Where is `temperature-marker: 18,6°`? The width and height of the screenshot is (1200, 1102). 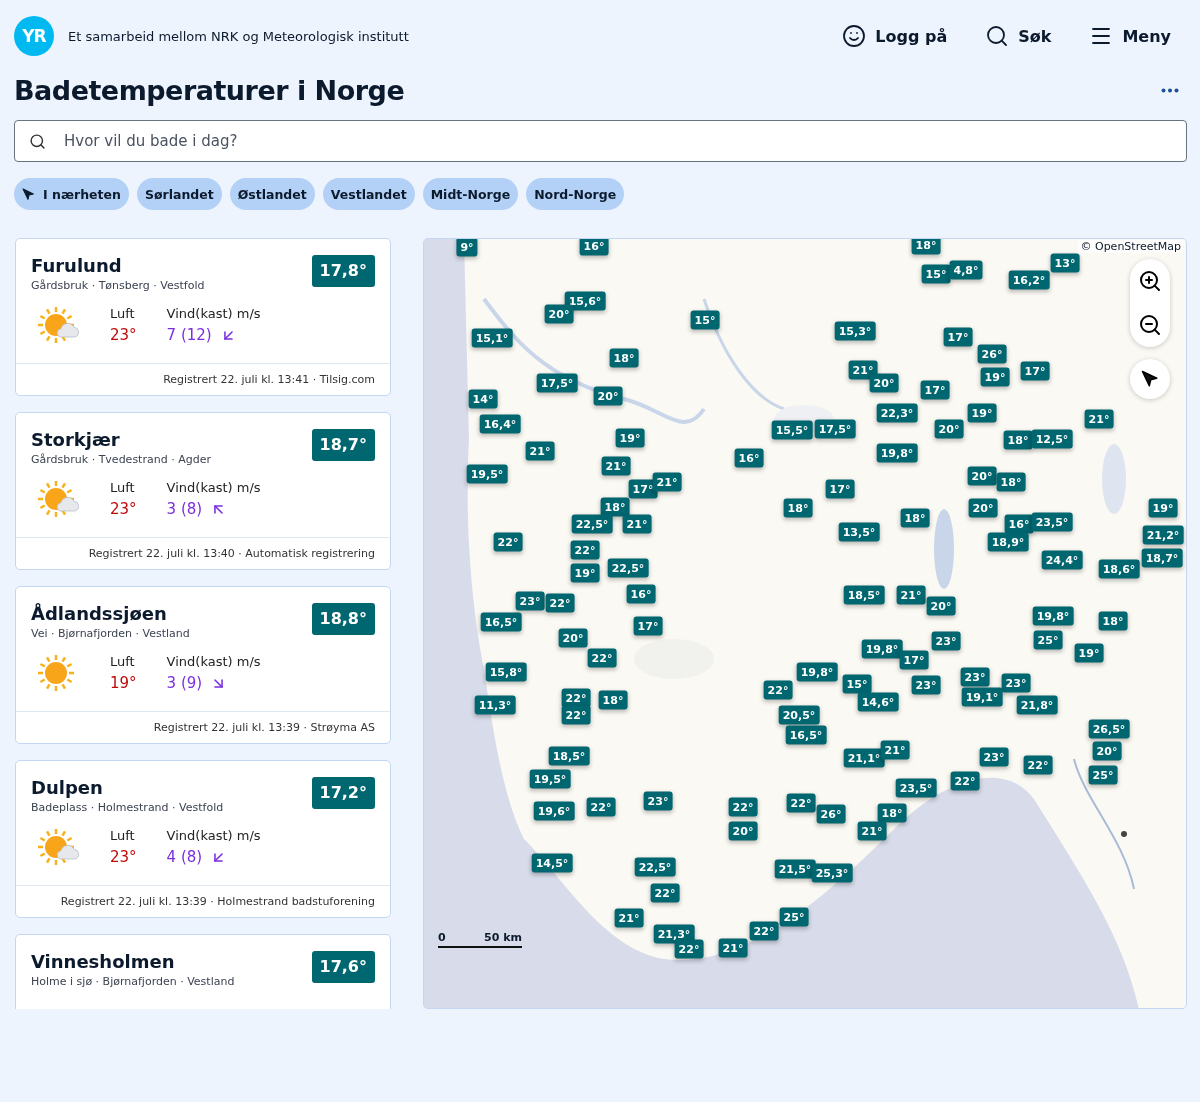
temperature-marker: 18,6° is located at coordinates (1119, 569).